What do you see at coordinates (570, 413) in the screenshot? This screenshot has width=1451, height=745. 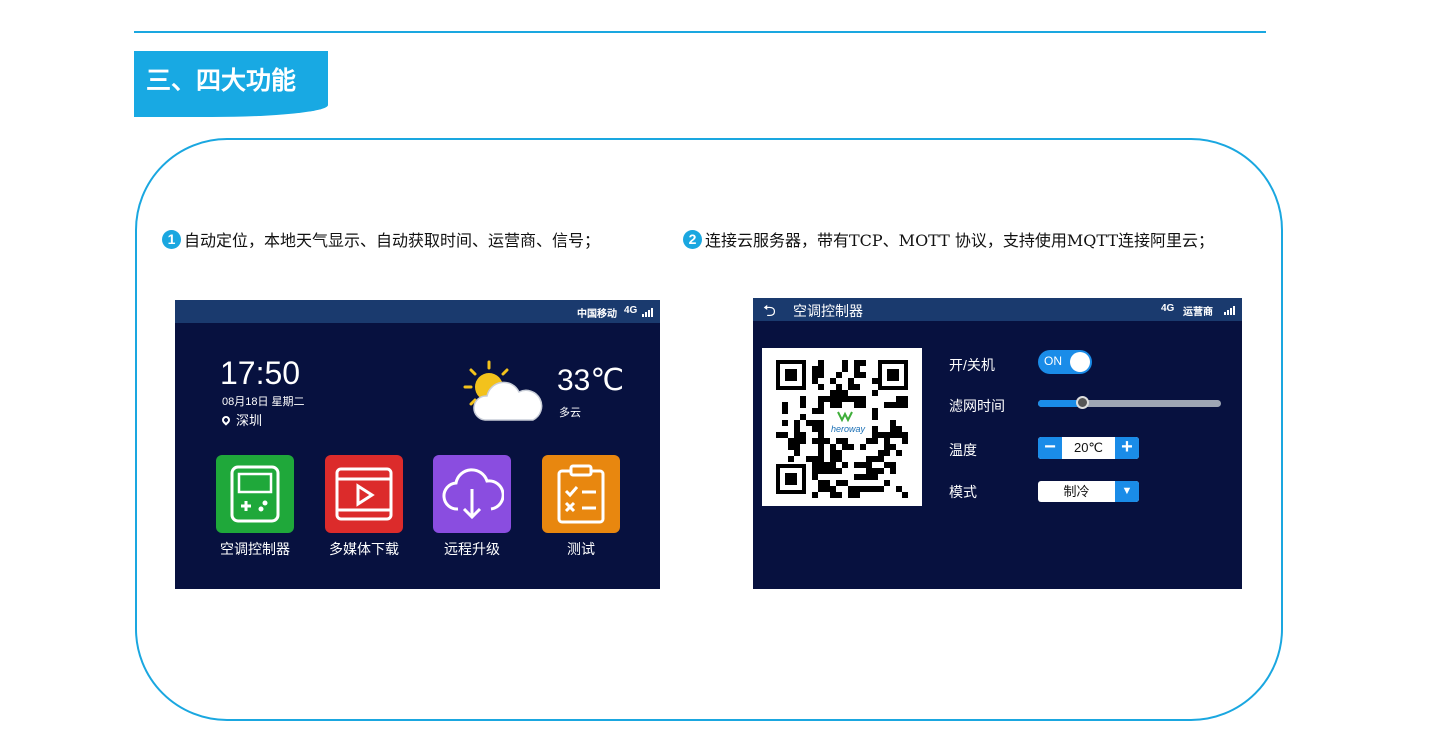 I see `weather-condition: 多云` at bounding box center [570, 413].